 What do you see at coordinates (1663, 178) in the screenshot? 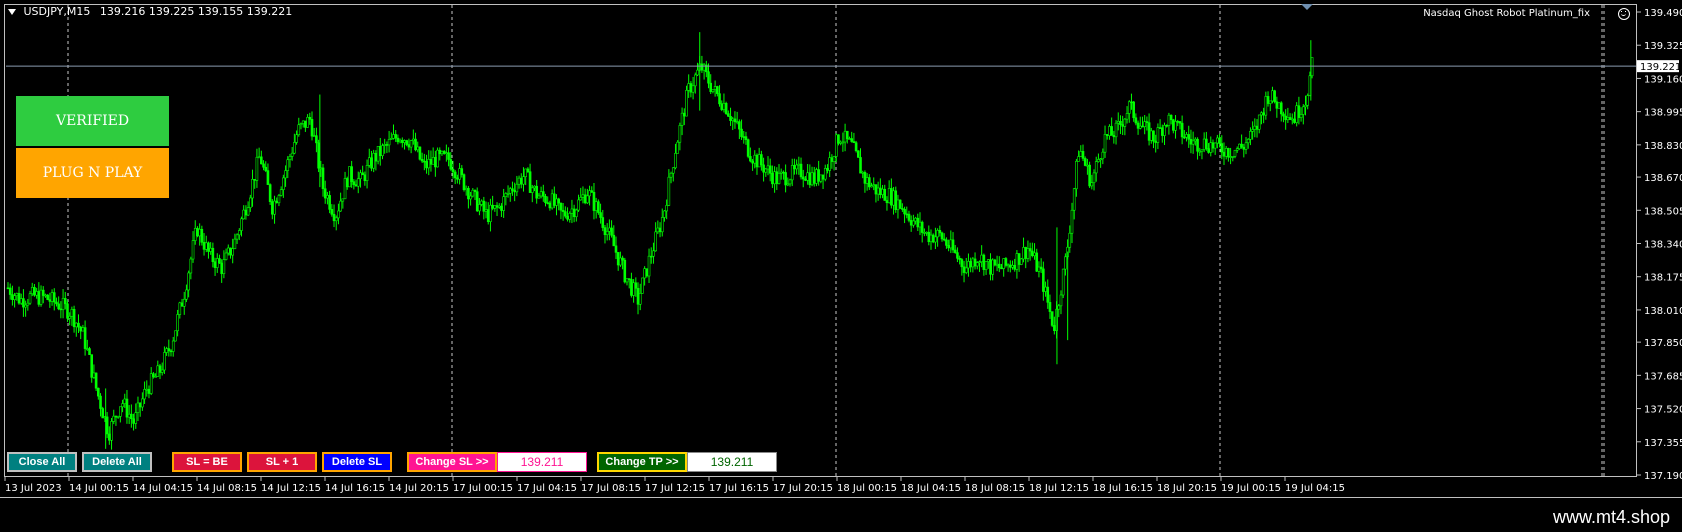
I see `y-tick-label: 138.670` at bounding box center [1663, 178].